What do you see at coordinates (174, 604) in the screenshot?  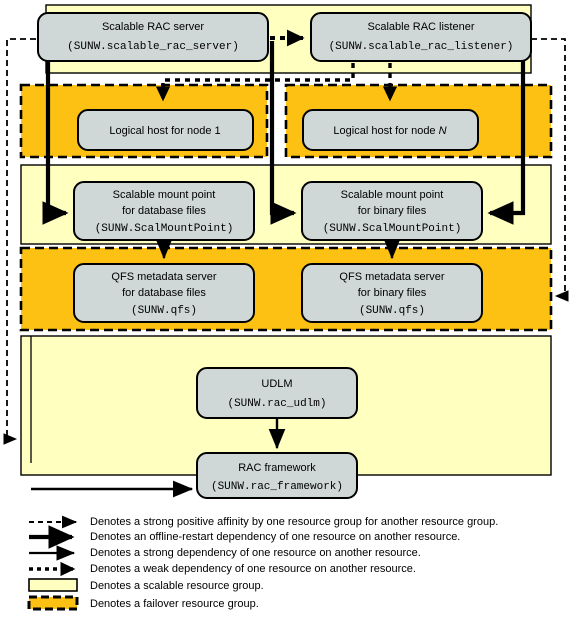 I see `legend-label-failover-resource-group: Denotes a failover resource group.` at bounding box center [174, 604].